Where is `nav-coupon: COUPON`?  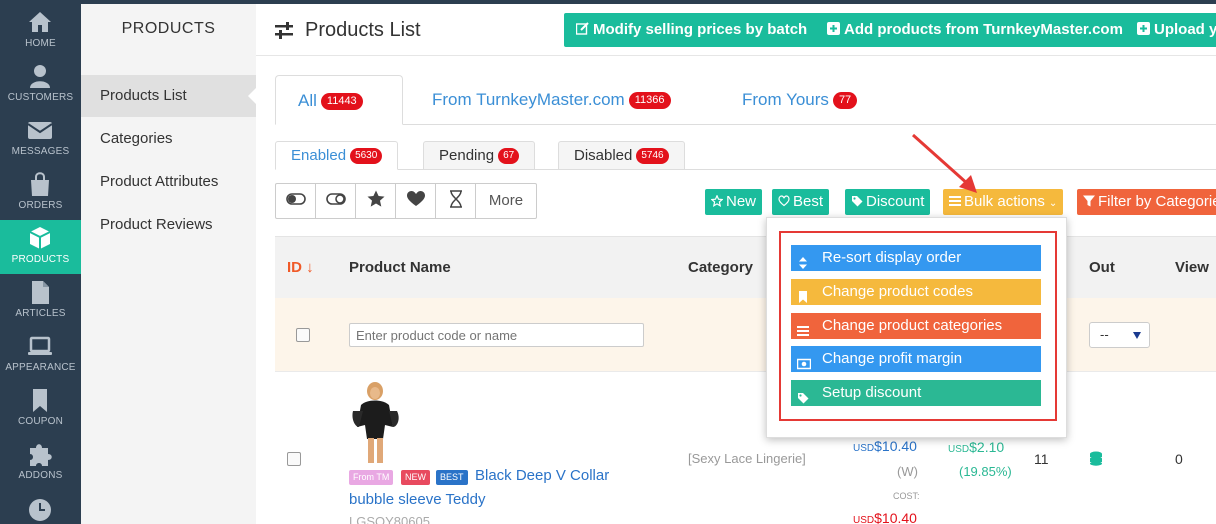
nav-coupon: COUPON is located at coordinates (40, 409).